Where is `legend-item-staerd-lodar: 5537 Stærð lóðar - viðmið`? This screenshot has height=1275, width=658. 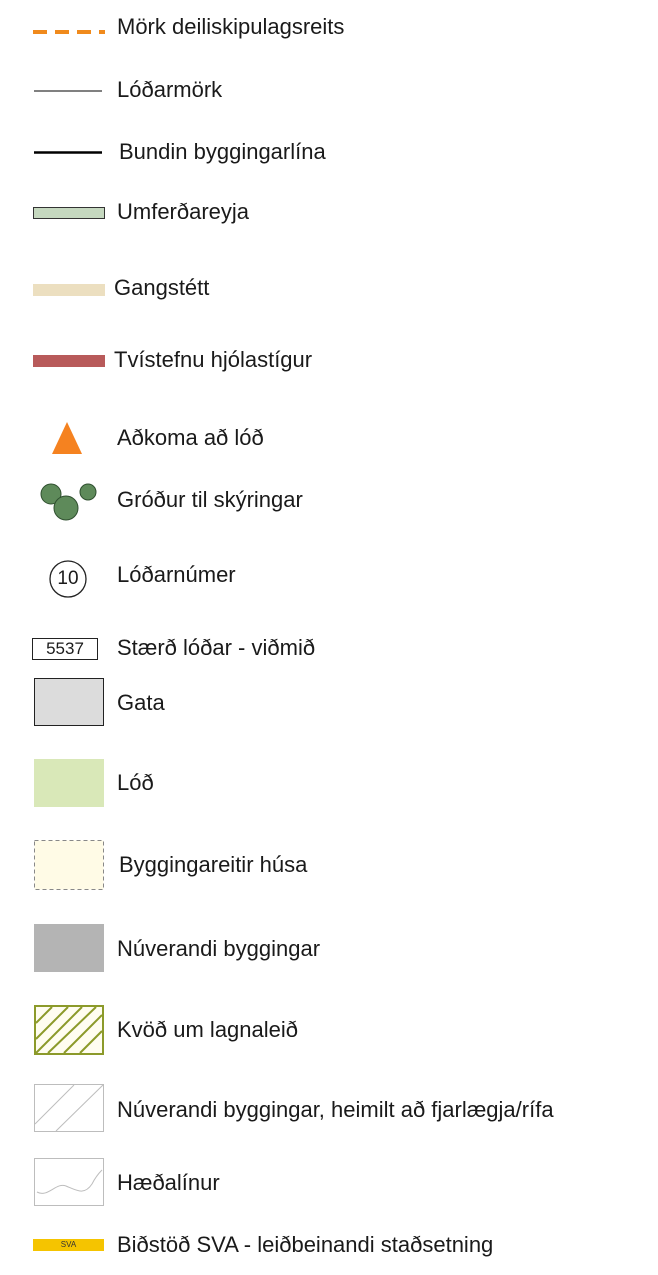
legend-item-staerd-lodar: 5537 Stærð lóðar - viðmið is located at coordinates (329, 648).